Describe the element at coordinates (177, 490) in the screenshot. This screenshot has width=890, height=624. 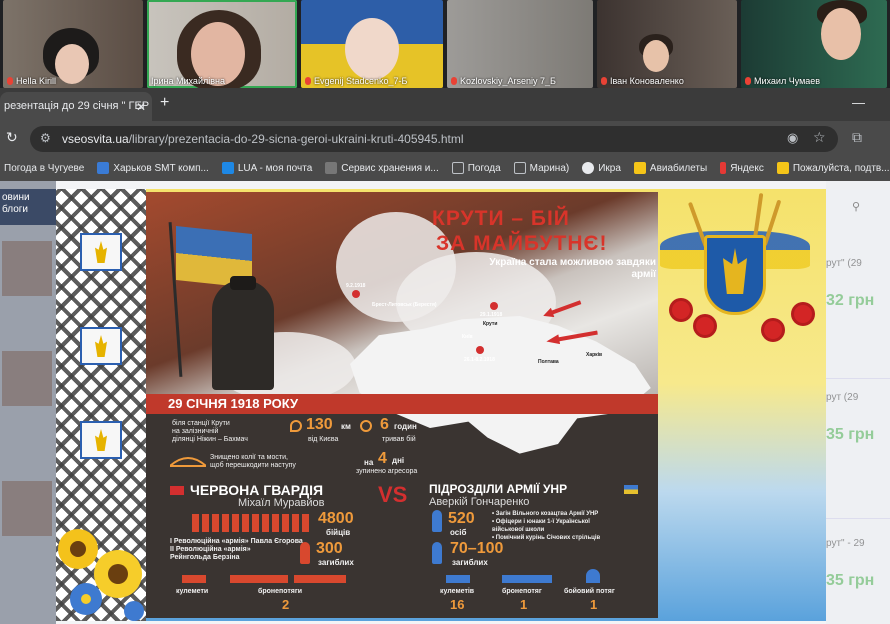
I see `red-flag-icon` at that location.